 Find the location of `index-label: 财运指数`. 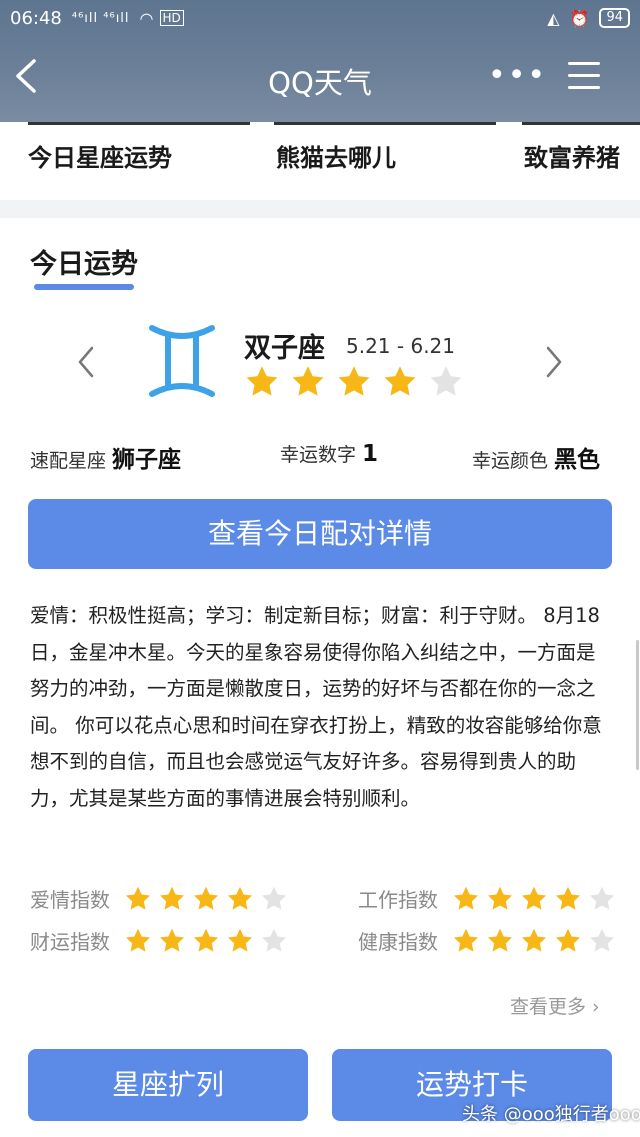

index-label: 财运指数 is located at coordinates (70, 942).